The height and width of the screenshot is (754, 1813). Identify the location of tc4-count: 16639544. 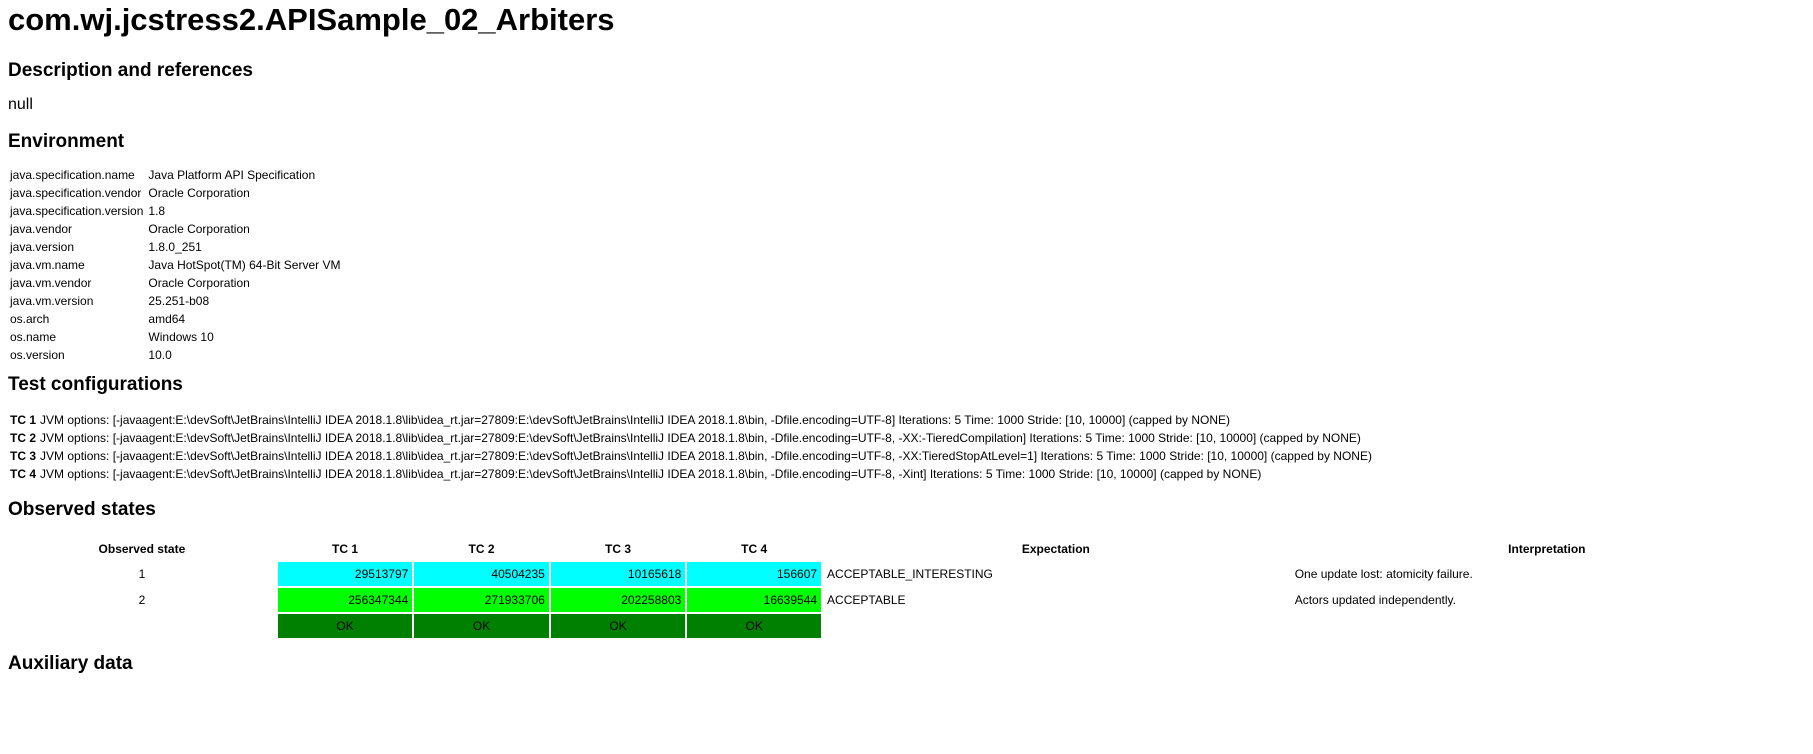
(754, 600).